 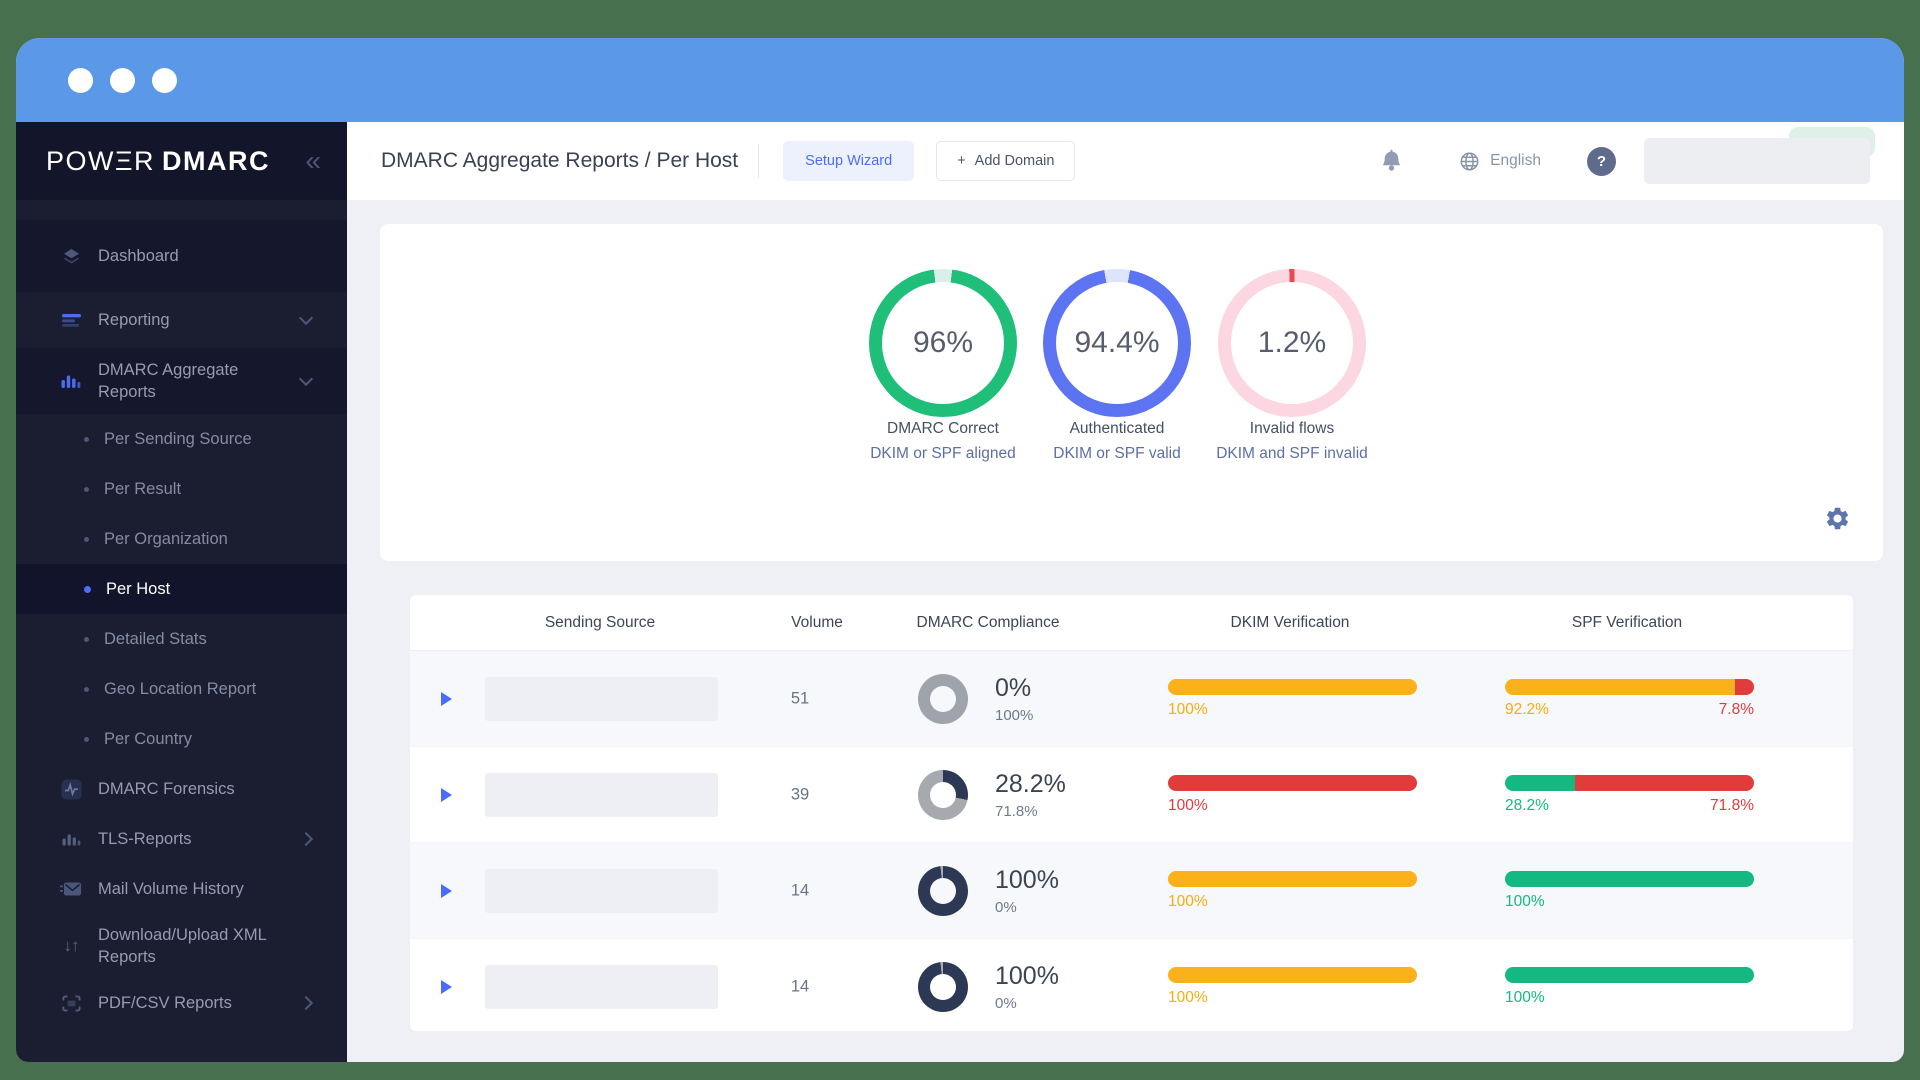 What do you see at coordinates (145, 838) in the screenshot?
I see `sidebar-item-label: TLS-Reports` at bounding box center [145, 838].